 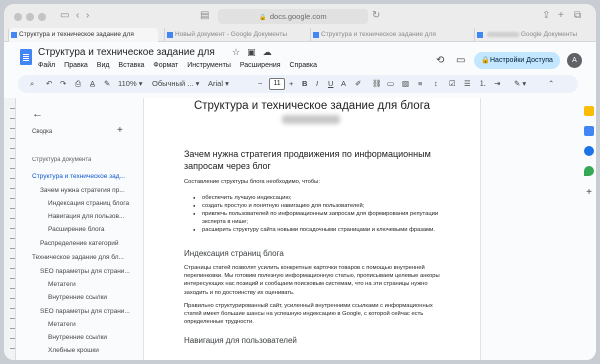 What do you see at coordinates (378, 34) in the screenshot?
I see `tab-label: Структура и техническое задание для` at bounding box center [378, 34].